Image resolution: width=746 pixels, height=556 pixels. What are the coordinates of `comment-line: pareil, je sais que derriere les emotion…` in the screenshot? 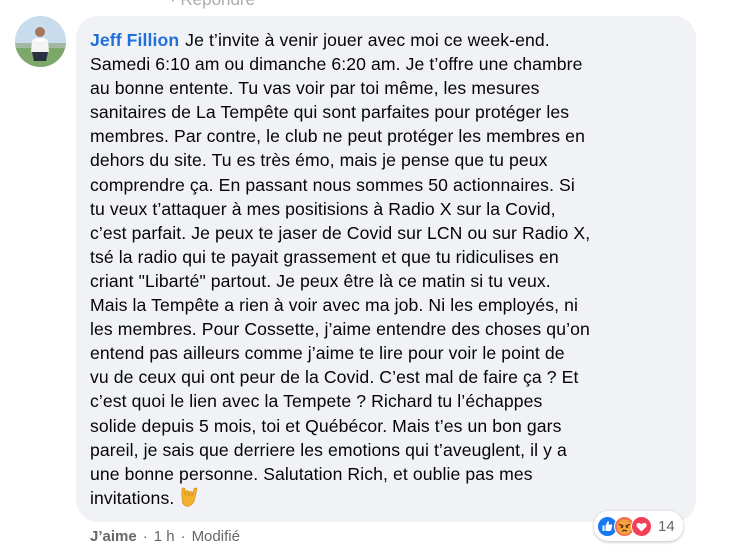 It's located at (328, 449).